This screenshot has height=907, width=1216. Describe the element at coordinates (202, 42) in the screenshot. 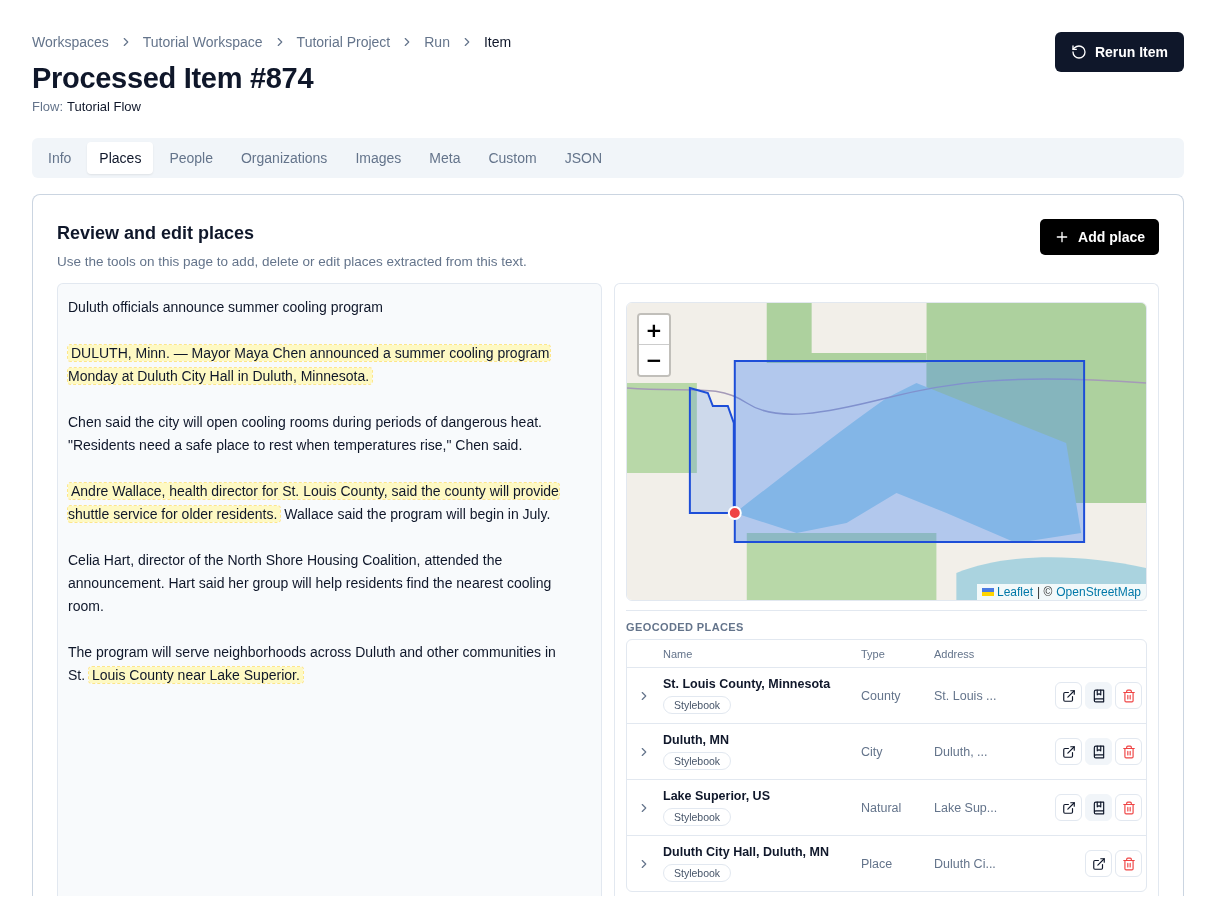

I see `breadcrumb-link: Tutorial Workspace` at that location.